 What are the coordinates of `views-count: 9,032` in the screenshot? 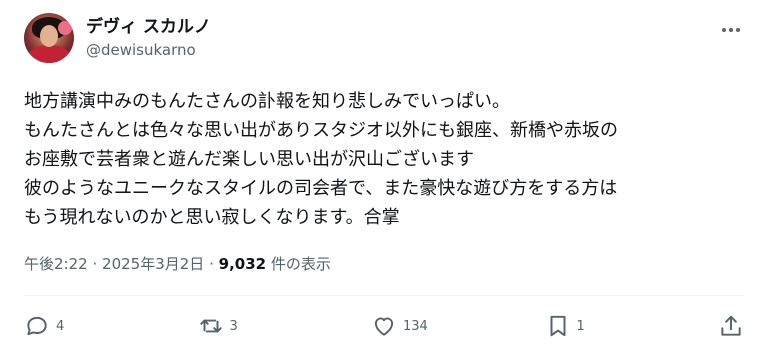 It's located at (242, 264).